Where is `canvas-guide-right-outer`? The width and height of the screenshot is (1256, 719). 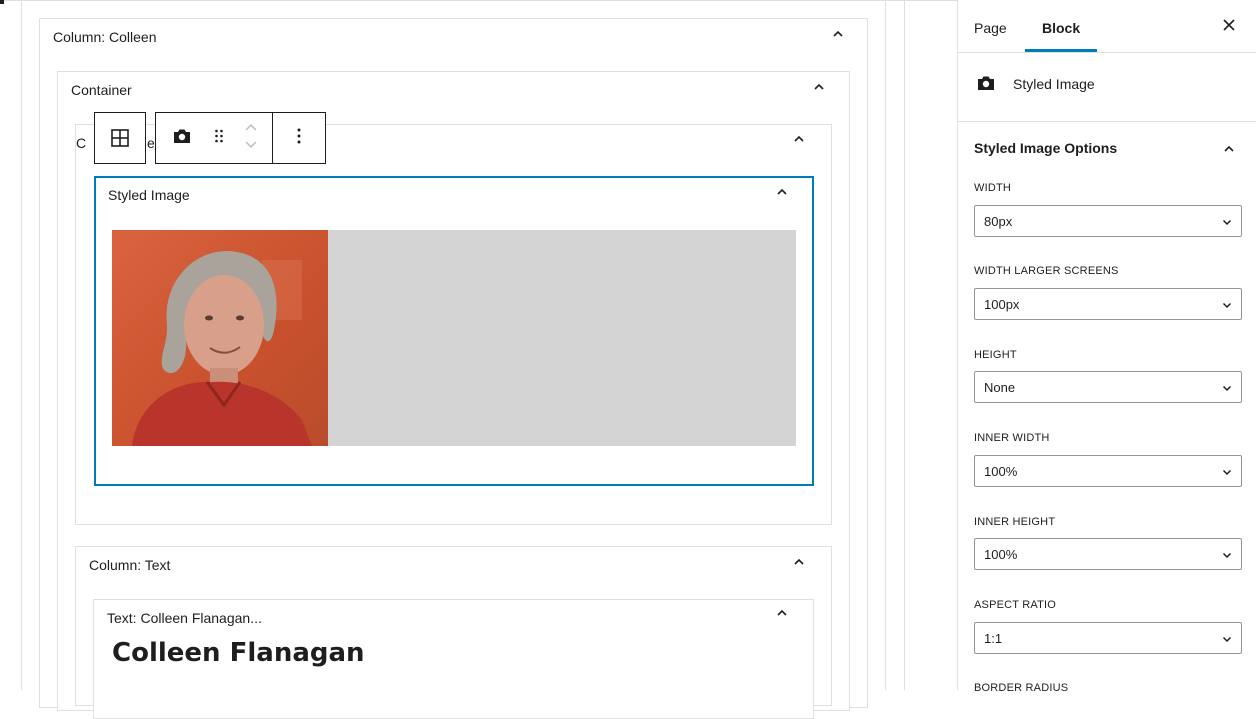
canvas-guide-right-outer is located at coordinates (904, 345).